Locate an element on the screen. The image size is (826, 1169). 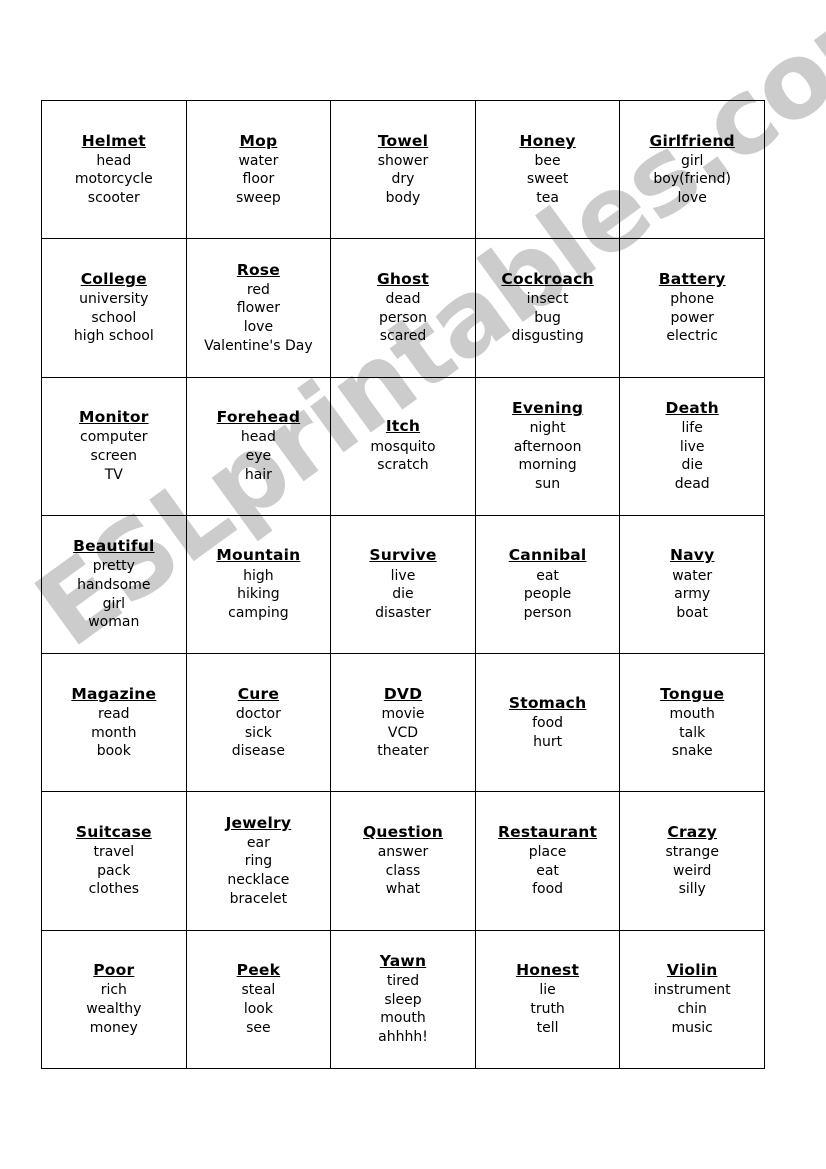
card-clue: scooter is located at coordinates (113, 198).